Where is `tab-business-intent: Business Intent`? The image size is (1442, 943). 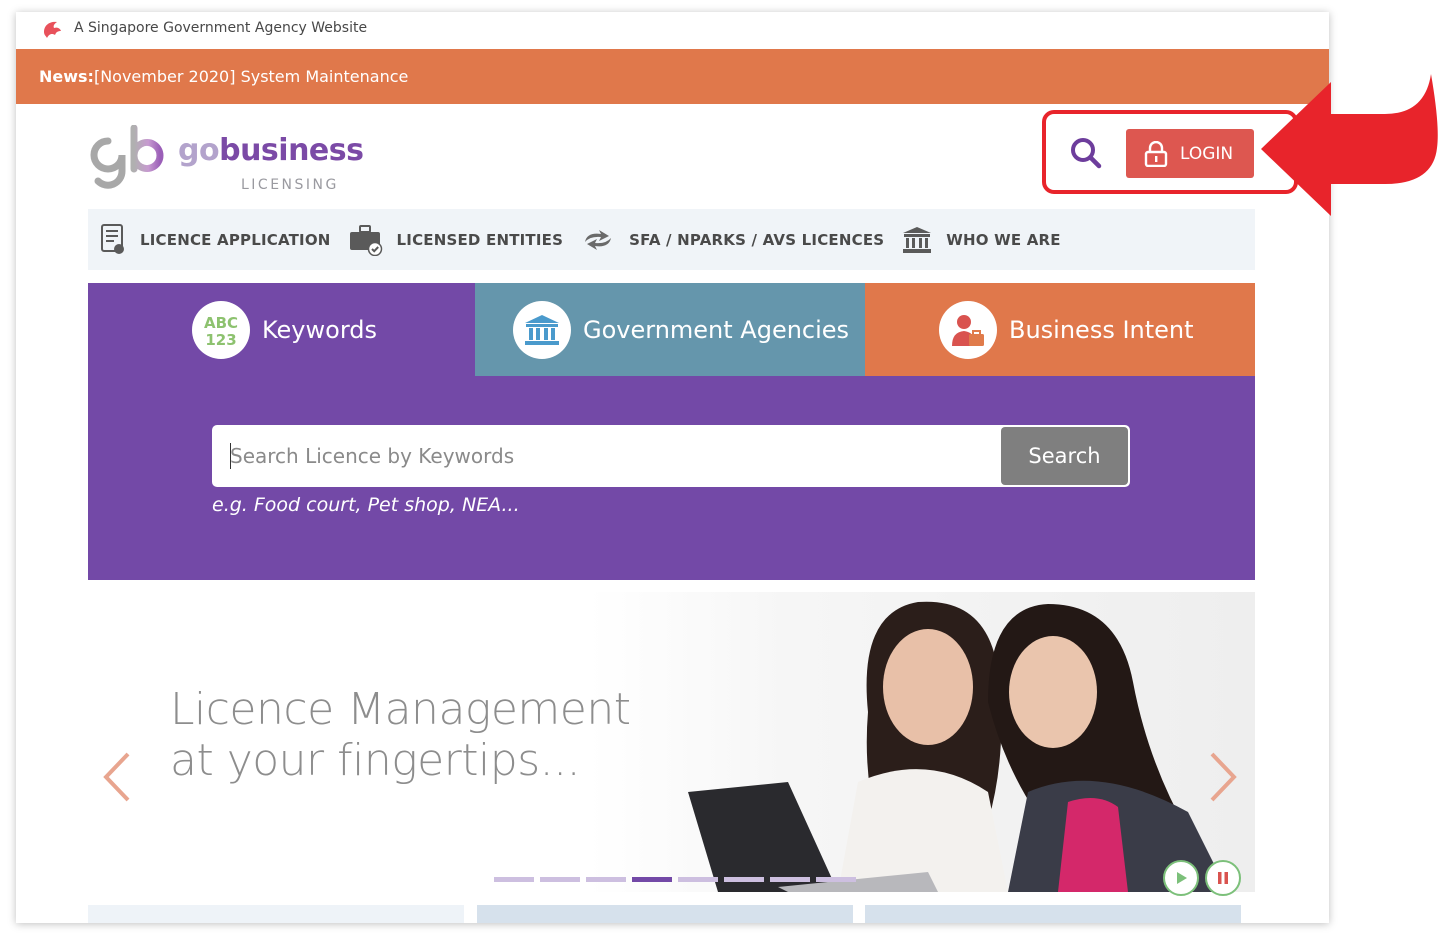
tab-business-intent: Business Intent is located at coordinates (1060, 329).